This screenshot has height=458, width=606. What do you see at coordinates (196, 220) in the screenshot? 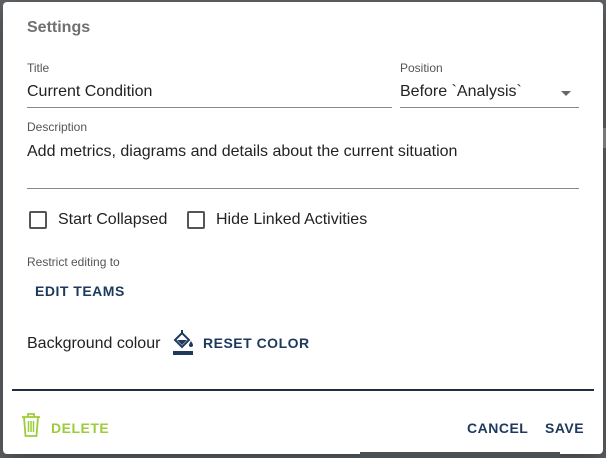
I see `hide-linked-checkbox` at bounding box center [196, 220].